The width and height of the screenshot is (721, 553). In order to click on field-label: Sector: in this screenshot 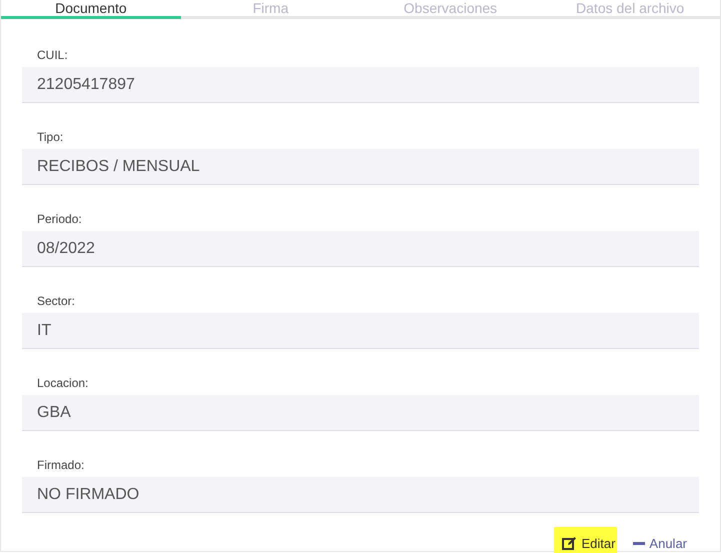, I will do `click(56, 301)`.